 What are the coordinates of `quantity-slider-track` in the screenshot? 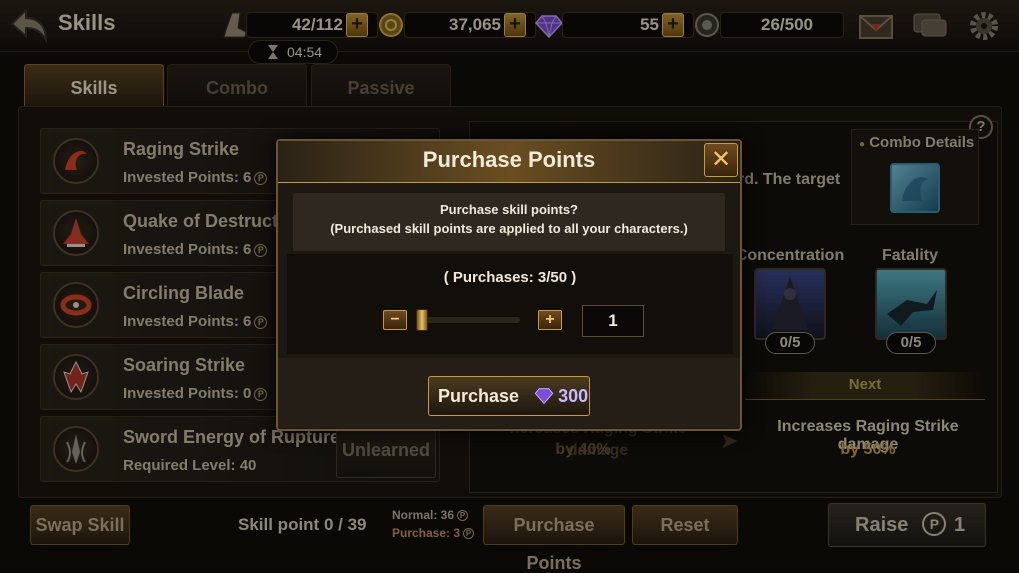 It's located at (469, 320).